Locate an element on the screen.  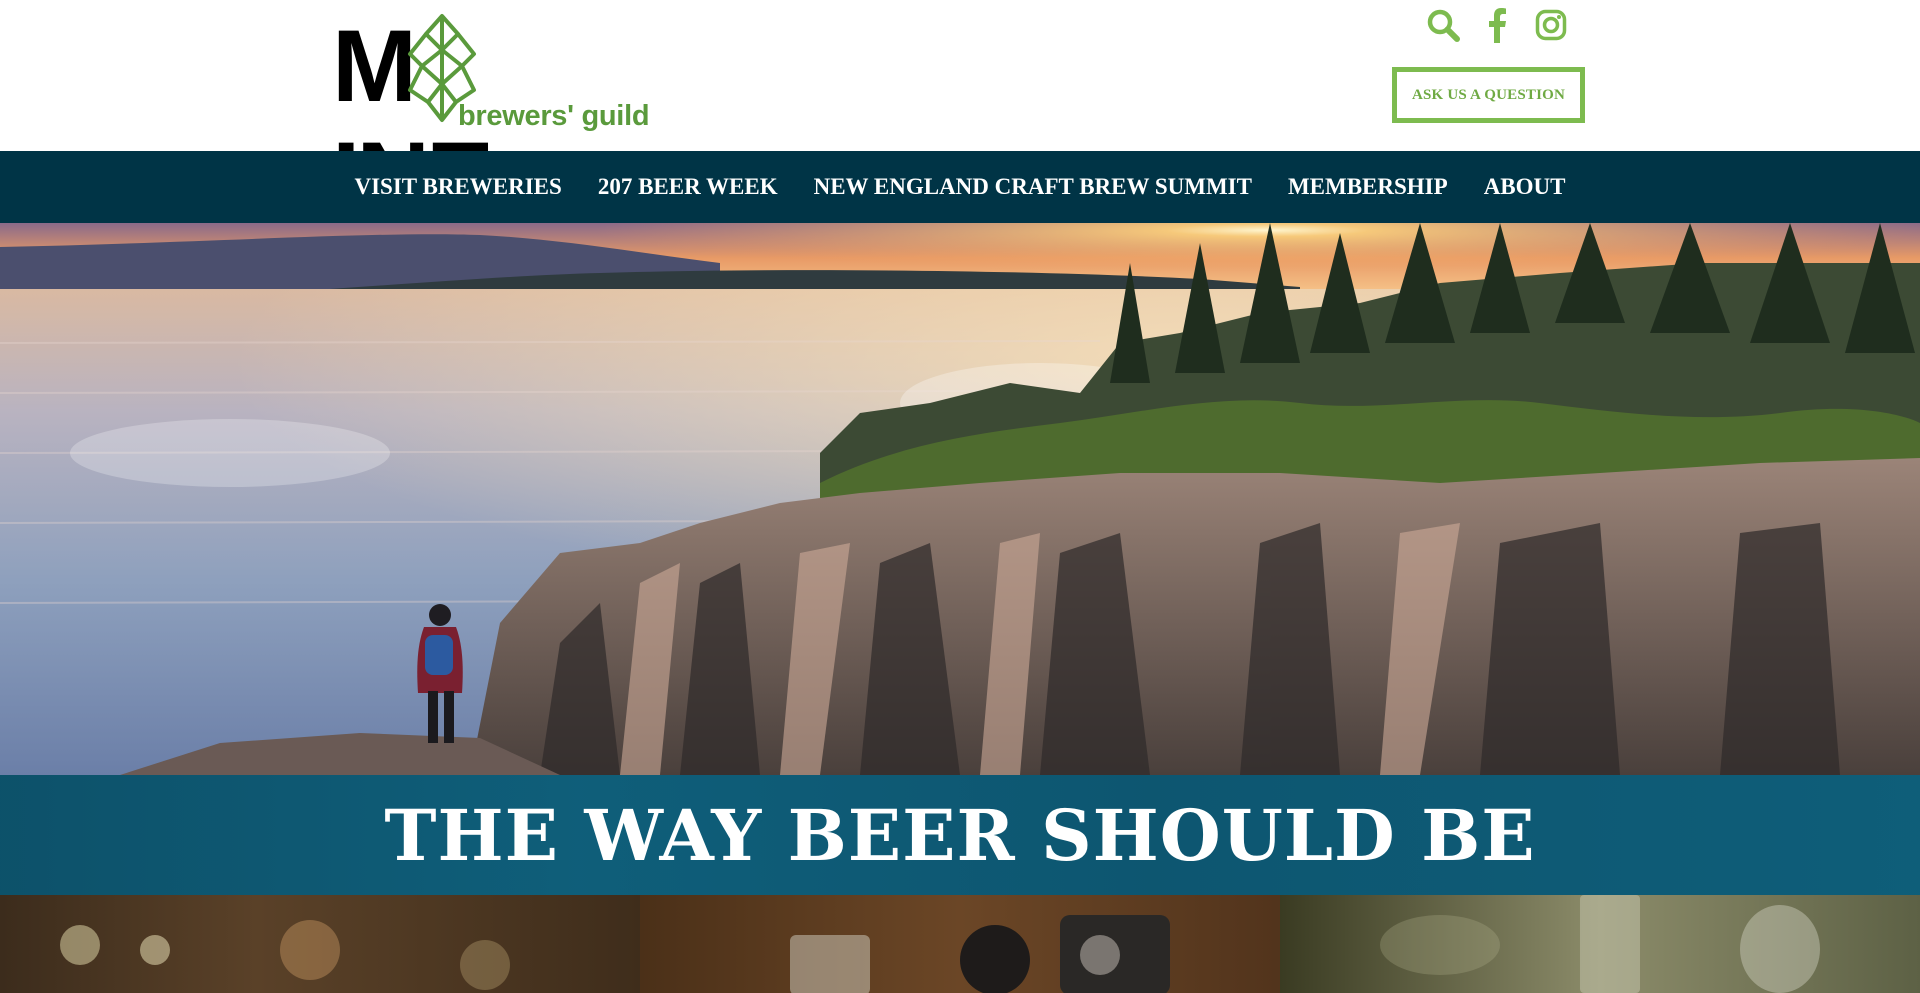
logo-subtitle: brewers' guild is located at coordinates (554, 116).